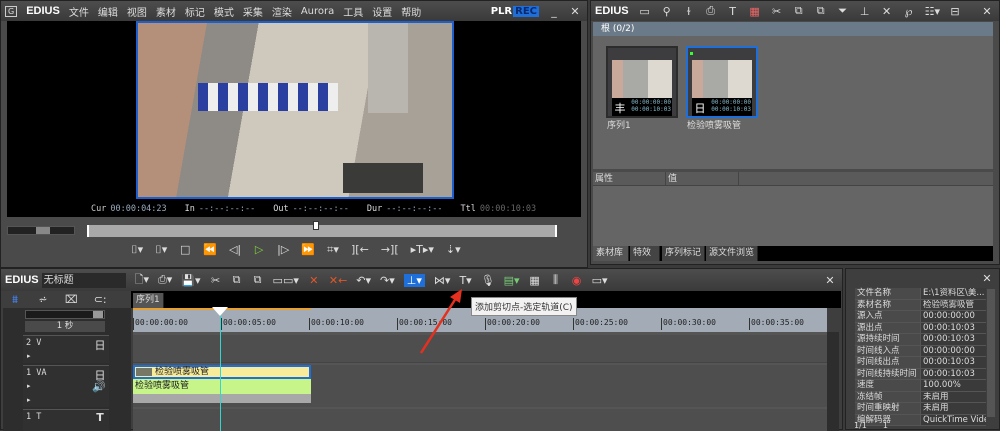 This screenshot has height=431, width=1000. What do you see at coordinates (722, 82) in the screenshot?
I see `clip-thumb-video: 日 00:00:00:00 00:00:10:03` at bounding box center [722, 82].